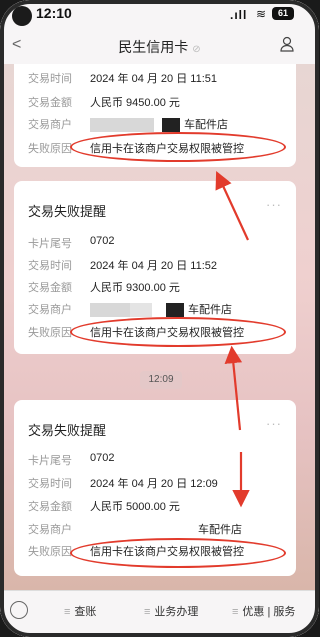 The width and height of the screenshot is (320, 637). Describe the element at coordinates (176, 612) in the screenshot. I see `tab-label: 业务办理` at that location.